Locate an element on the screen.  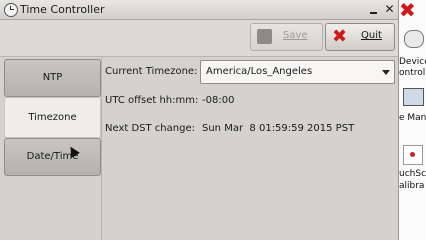
tab-ntp: NTP is located at coordinates (52, 78).